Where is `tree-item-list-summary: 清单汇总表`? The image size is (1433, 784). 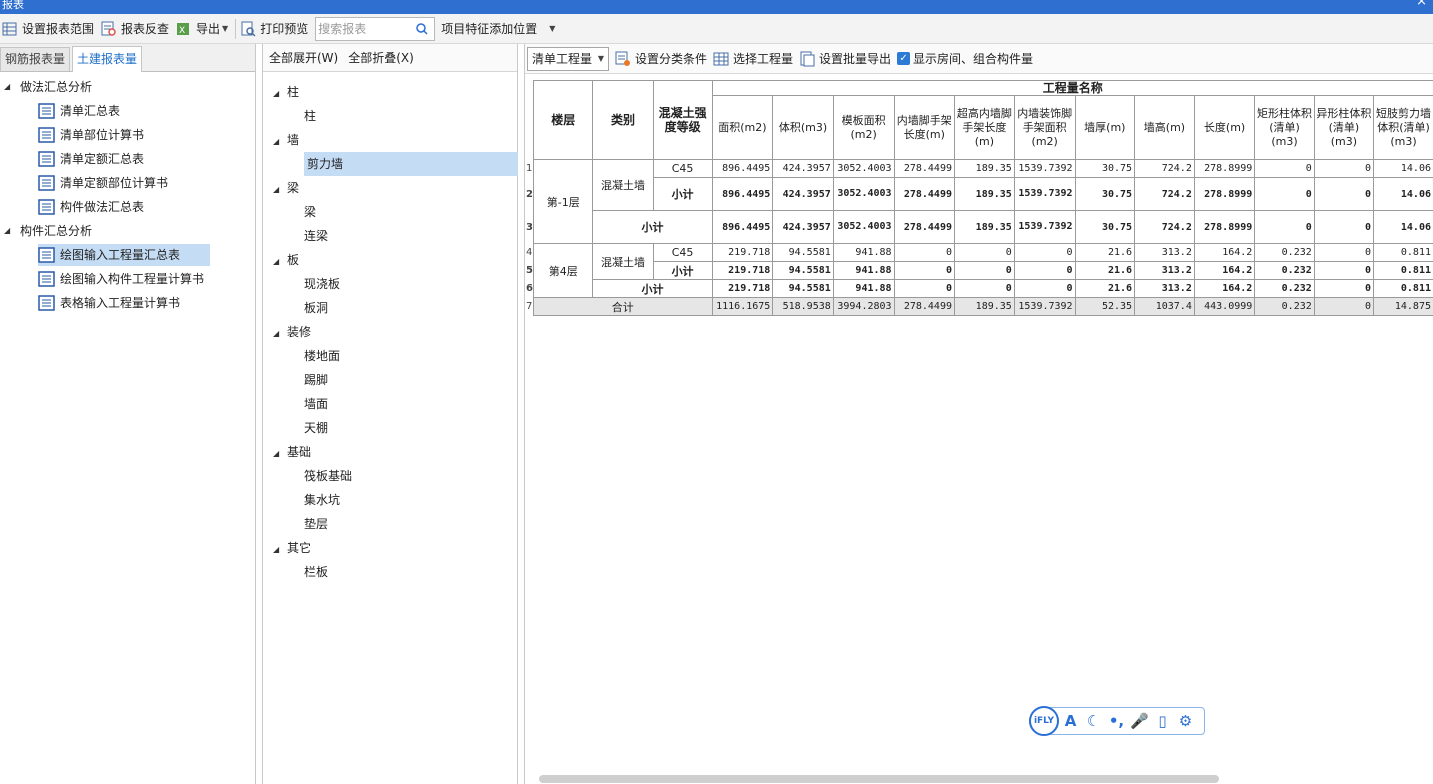 tree-item-list-summary: 清单汇总表 is located at coordinates (79, 111).